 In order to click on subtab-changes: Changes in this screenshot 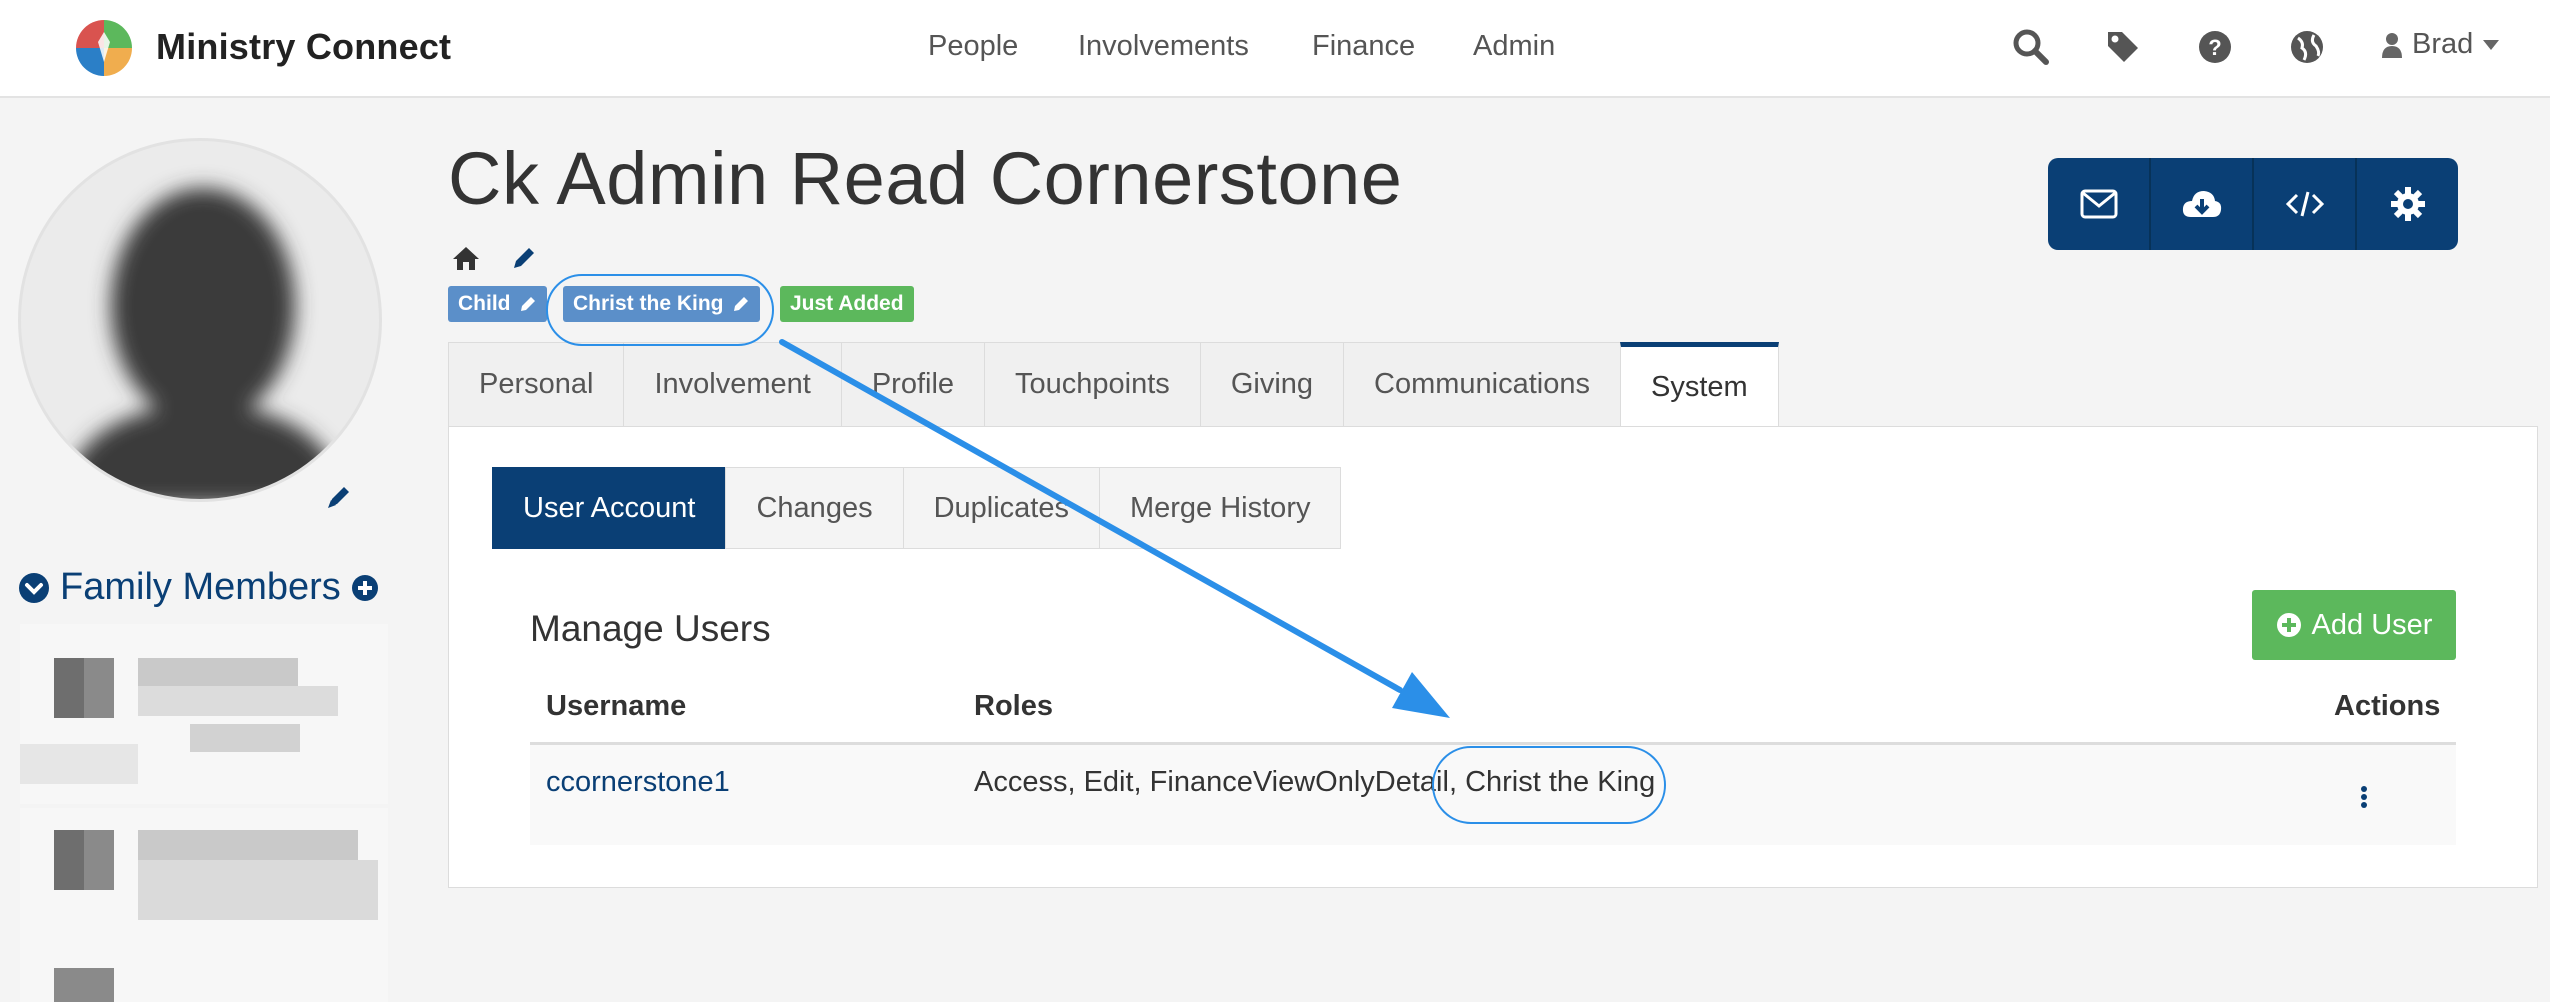, I will do `click(814, 508)`.